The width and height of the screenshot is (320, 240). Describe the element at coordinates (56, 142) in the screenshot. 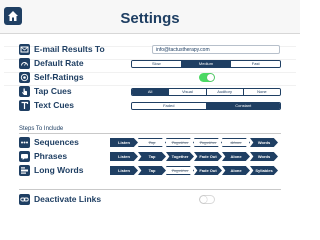

I see `sequences-label: Sequences` at that location.